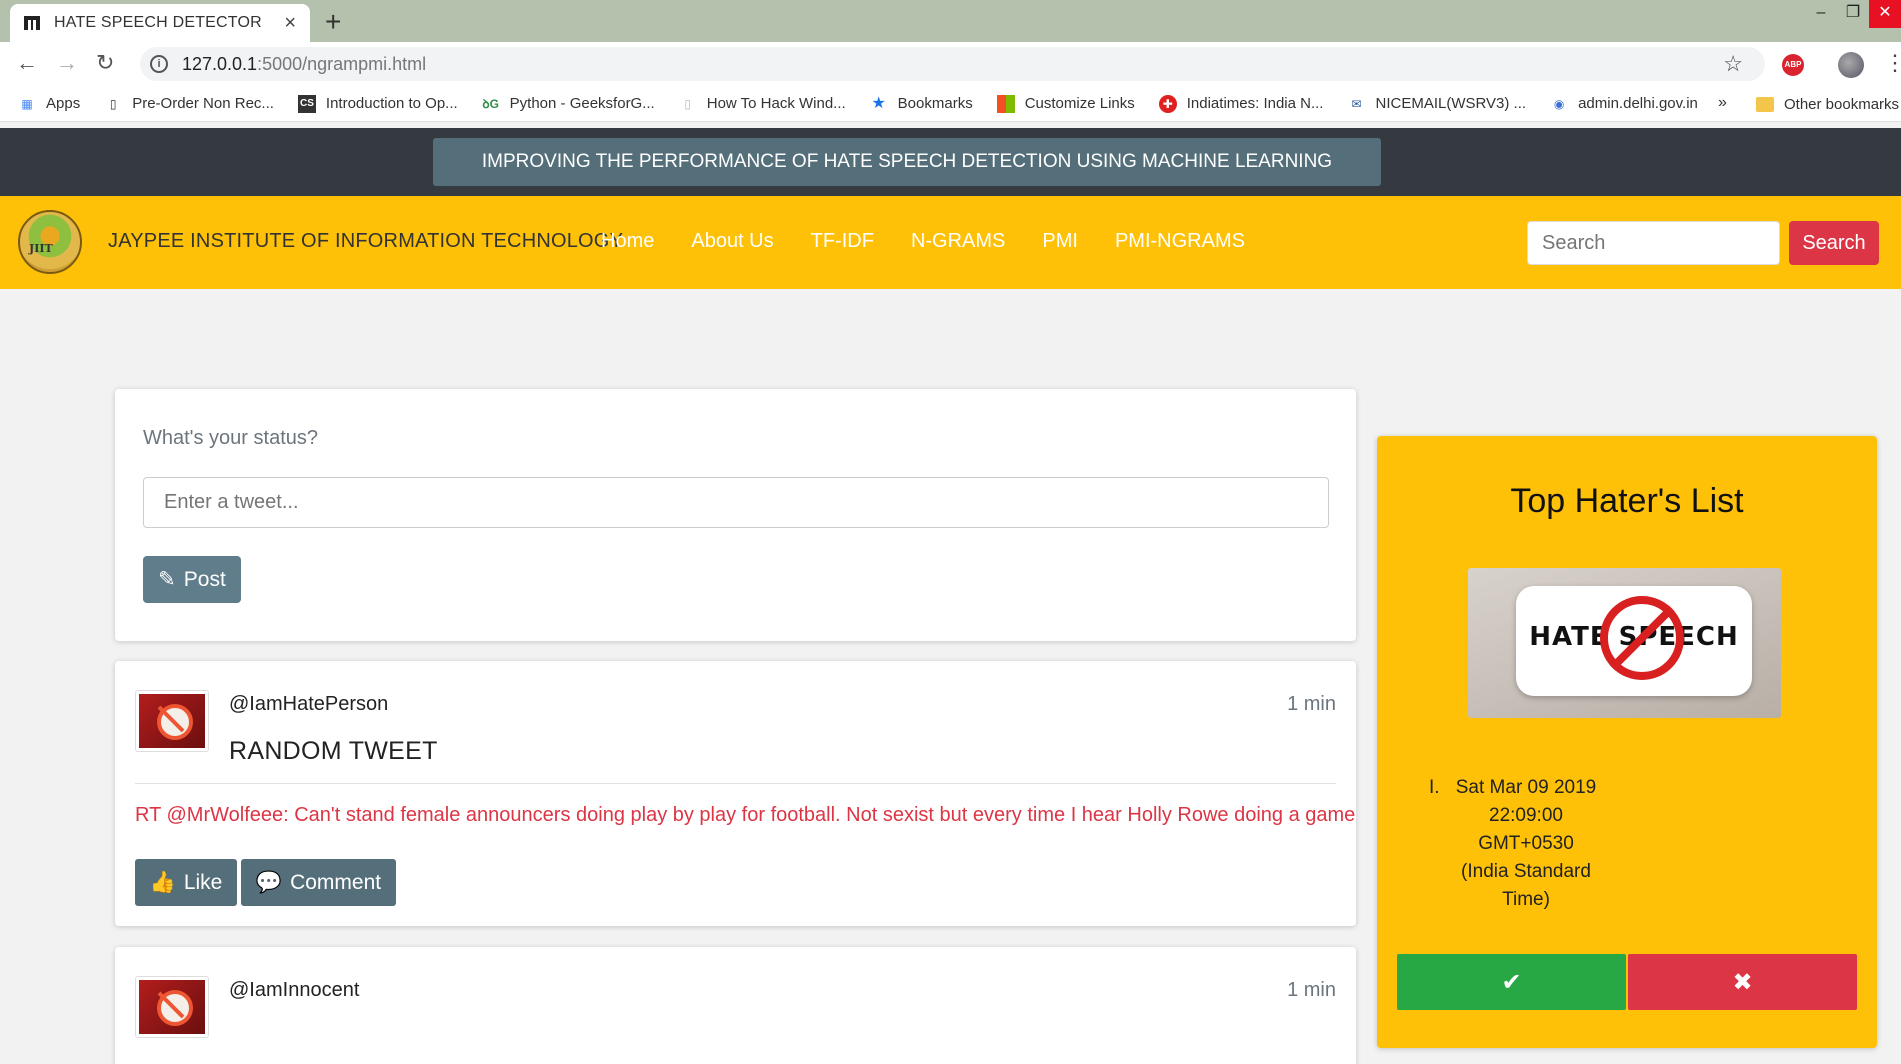 This screenshot has height=1064, width=1901. I want to click on nav-n-grams: N-GRAMS, so click(958, 241).